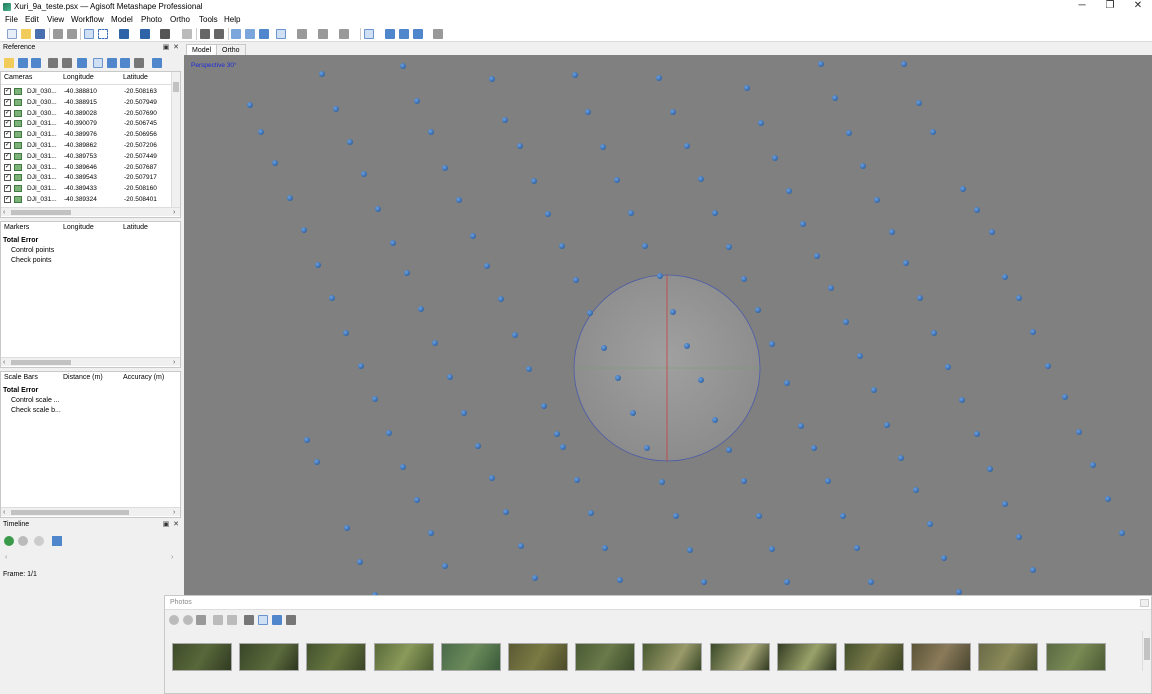  What do you see at coordinates (166, 48) in the screenshot?
I see `float-panel-icon: ▣` at bounding box center [166, 48].